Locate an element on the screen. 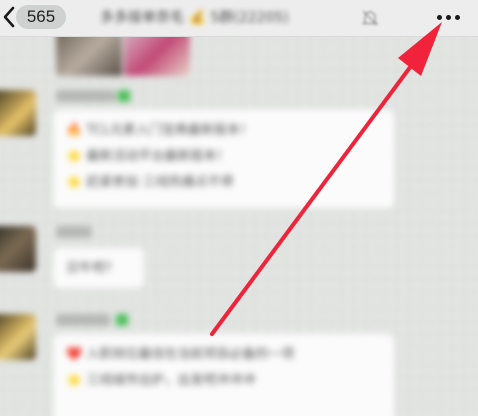 The height and width of the screenshot is (416, 478). chat-header: 565 多多接单奈毛 💰 5群(22205) is located at coordinates (239, 18).